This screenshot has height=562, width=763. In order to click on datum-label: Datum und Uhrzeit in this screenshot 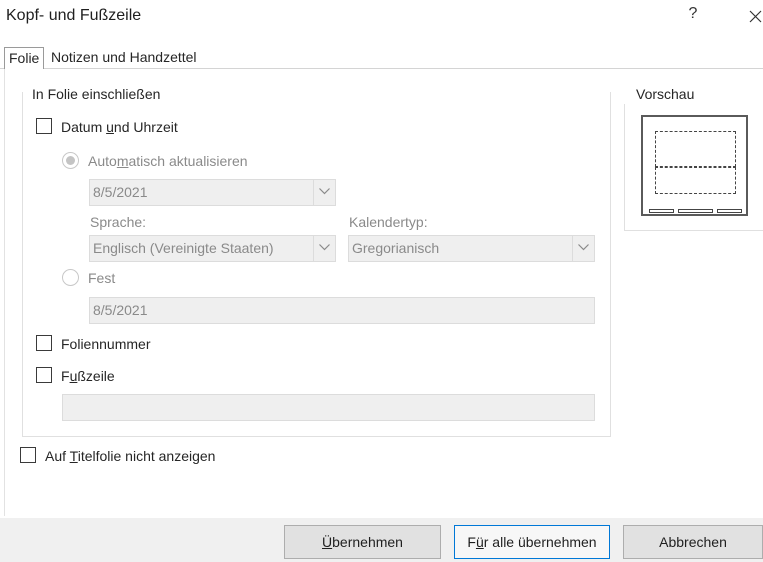, I will do `click(119, 127)`.